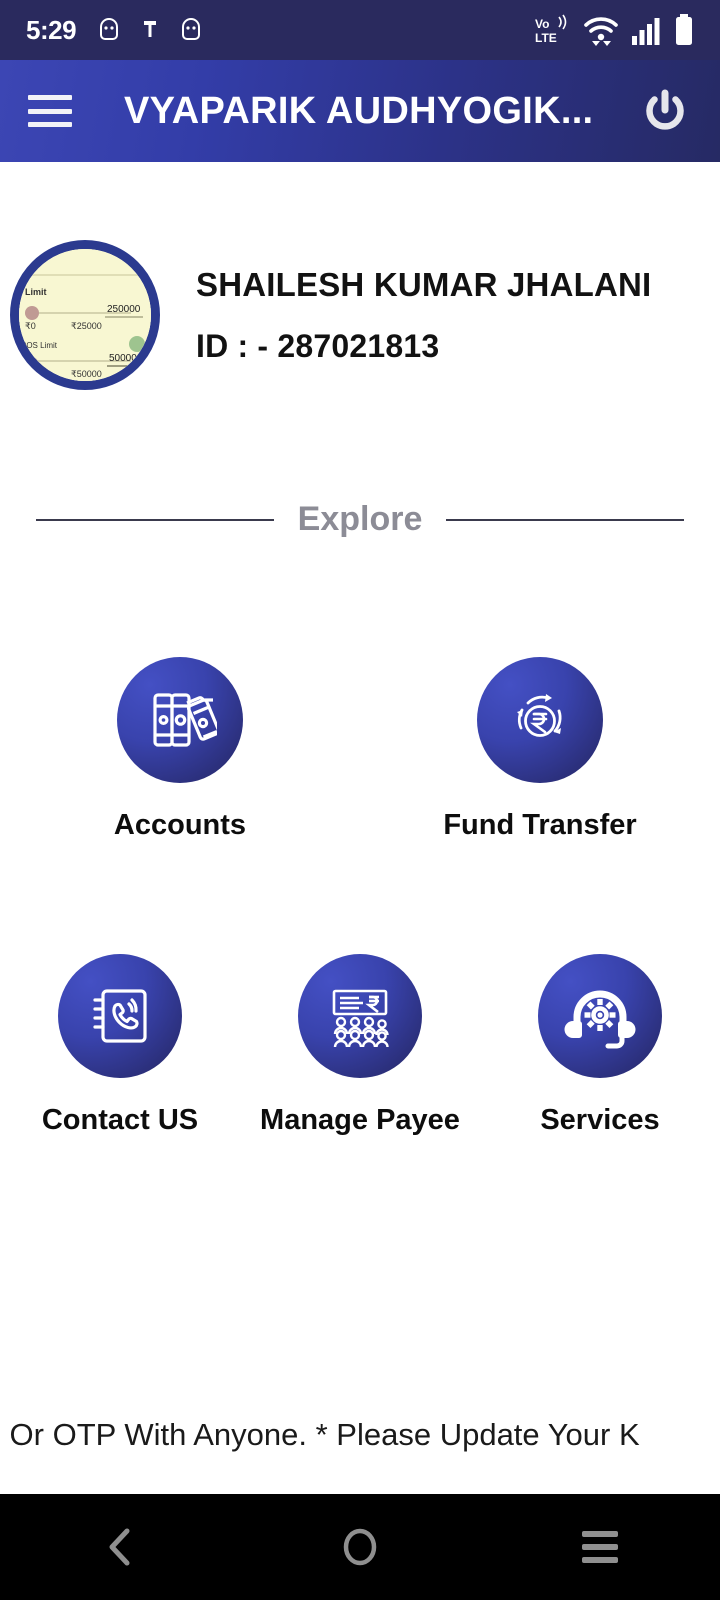 The height and width of the screenshot is (1600, 720). I want to click on explore-divider: Explore, so click(360, 519).